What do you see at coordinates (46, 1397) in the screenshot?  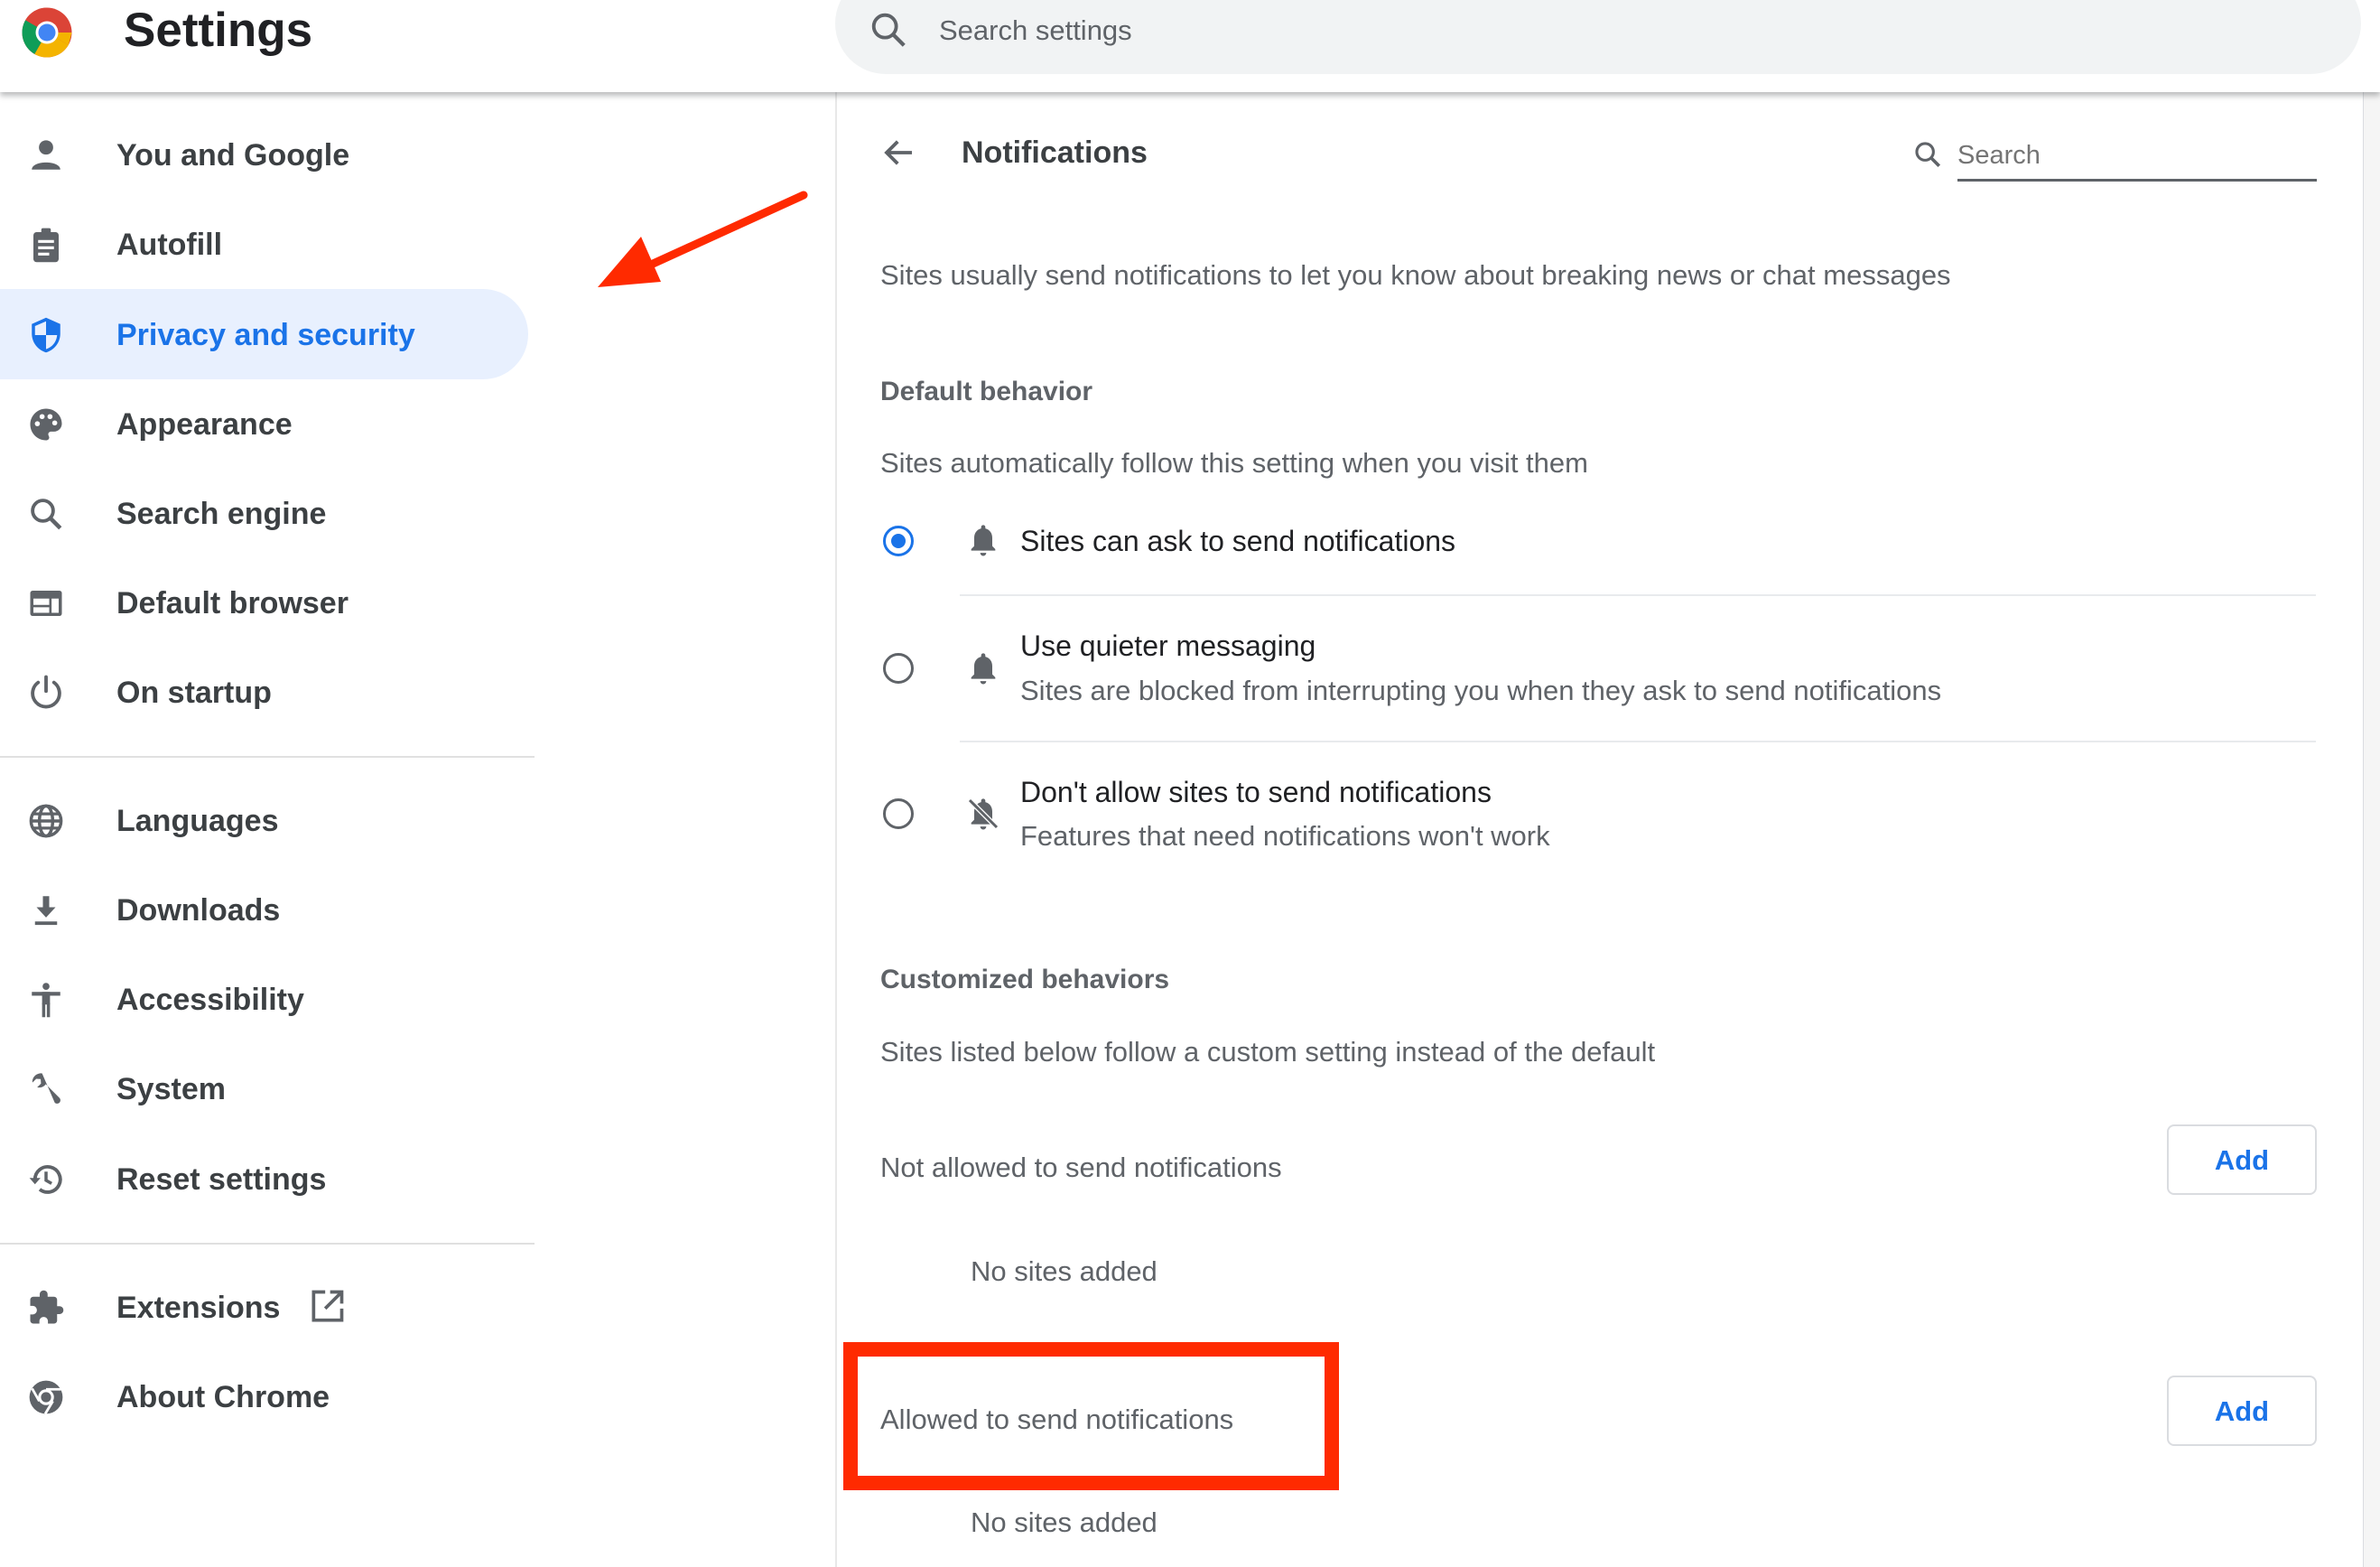 I see `chrome-icon` at bounding box center [46, 1397].